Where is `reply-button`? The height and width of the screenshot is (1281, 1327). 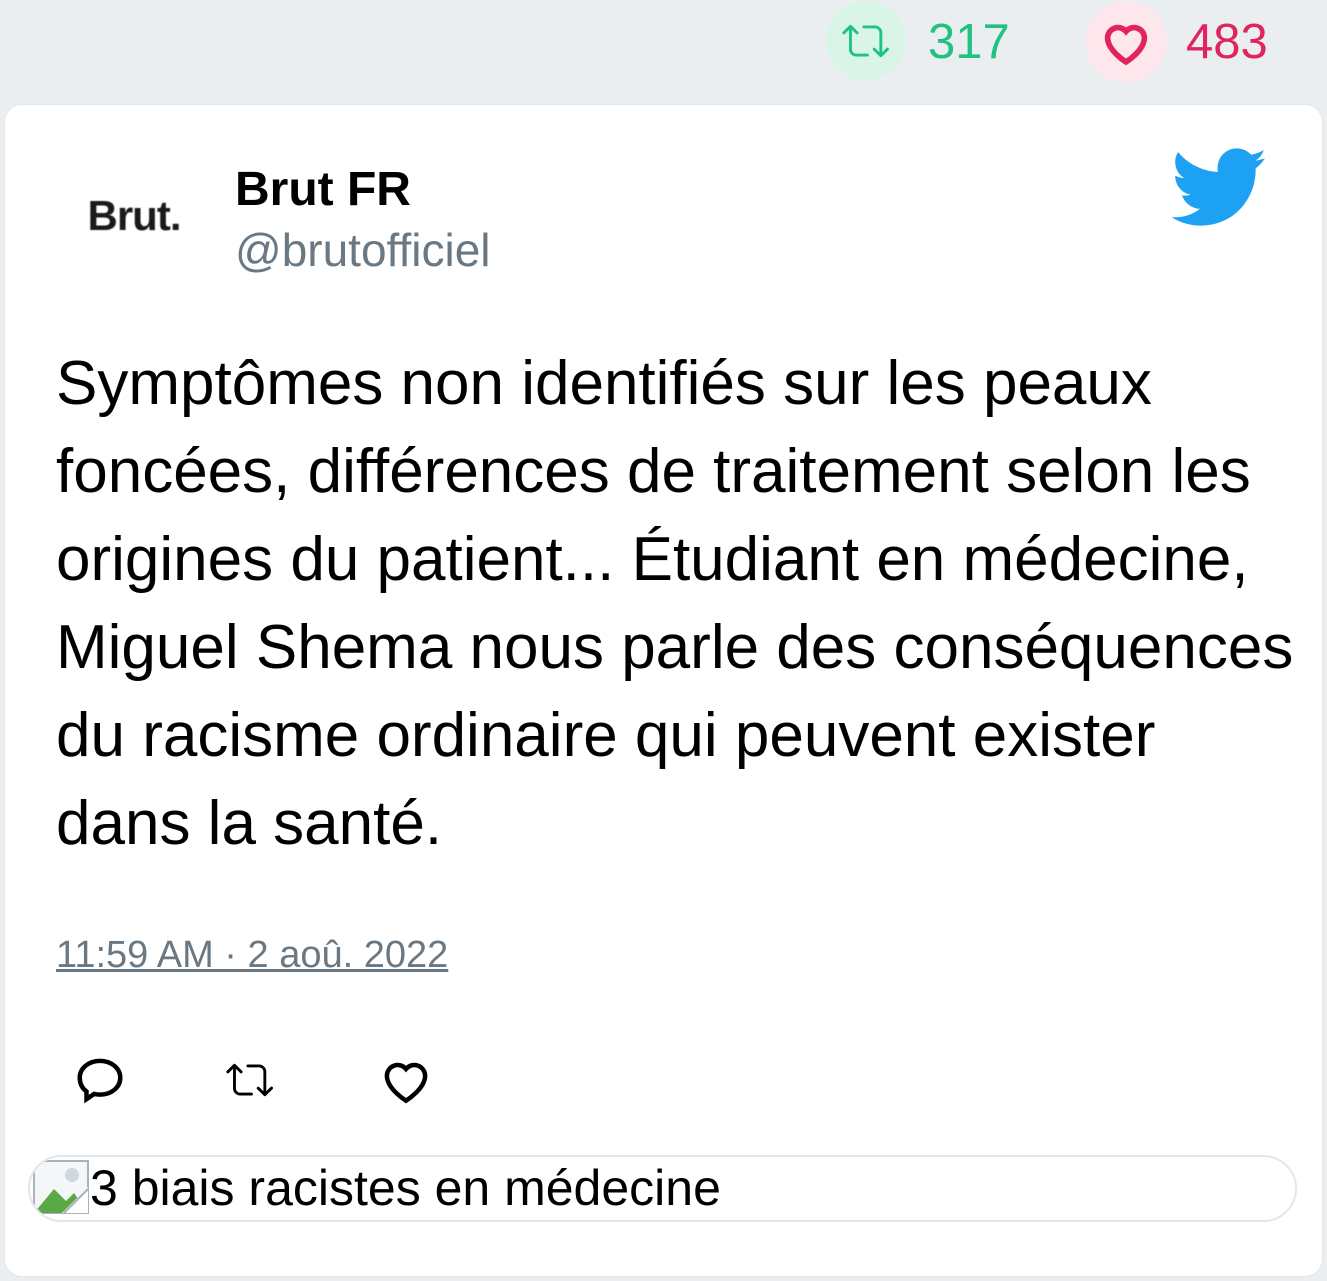
reply-button is located at coordinates (100, 1080).